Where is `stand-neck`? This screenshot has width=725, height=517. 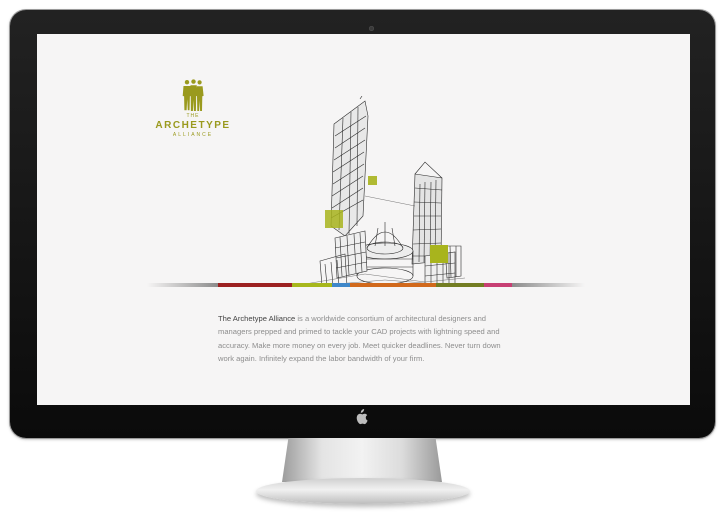 stand-neck is located at coordinates (362, 460).